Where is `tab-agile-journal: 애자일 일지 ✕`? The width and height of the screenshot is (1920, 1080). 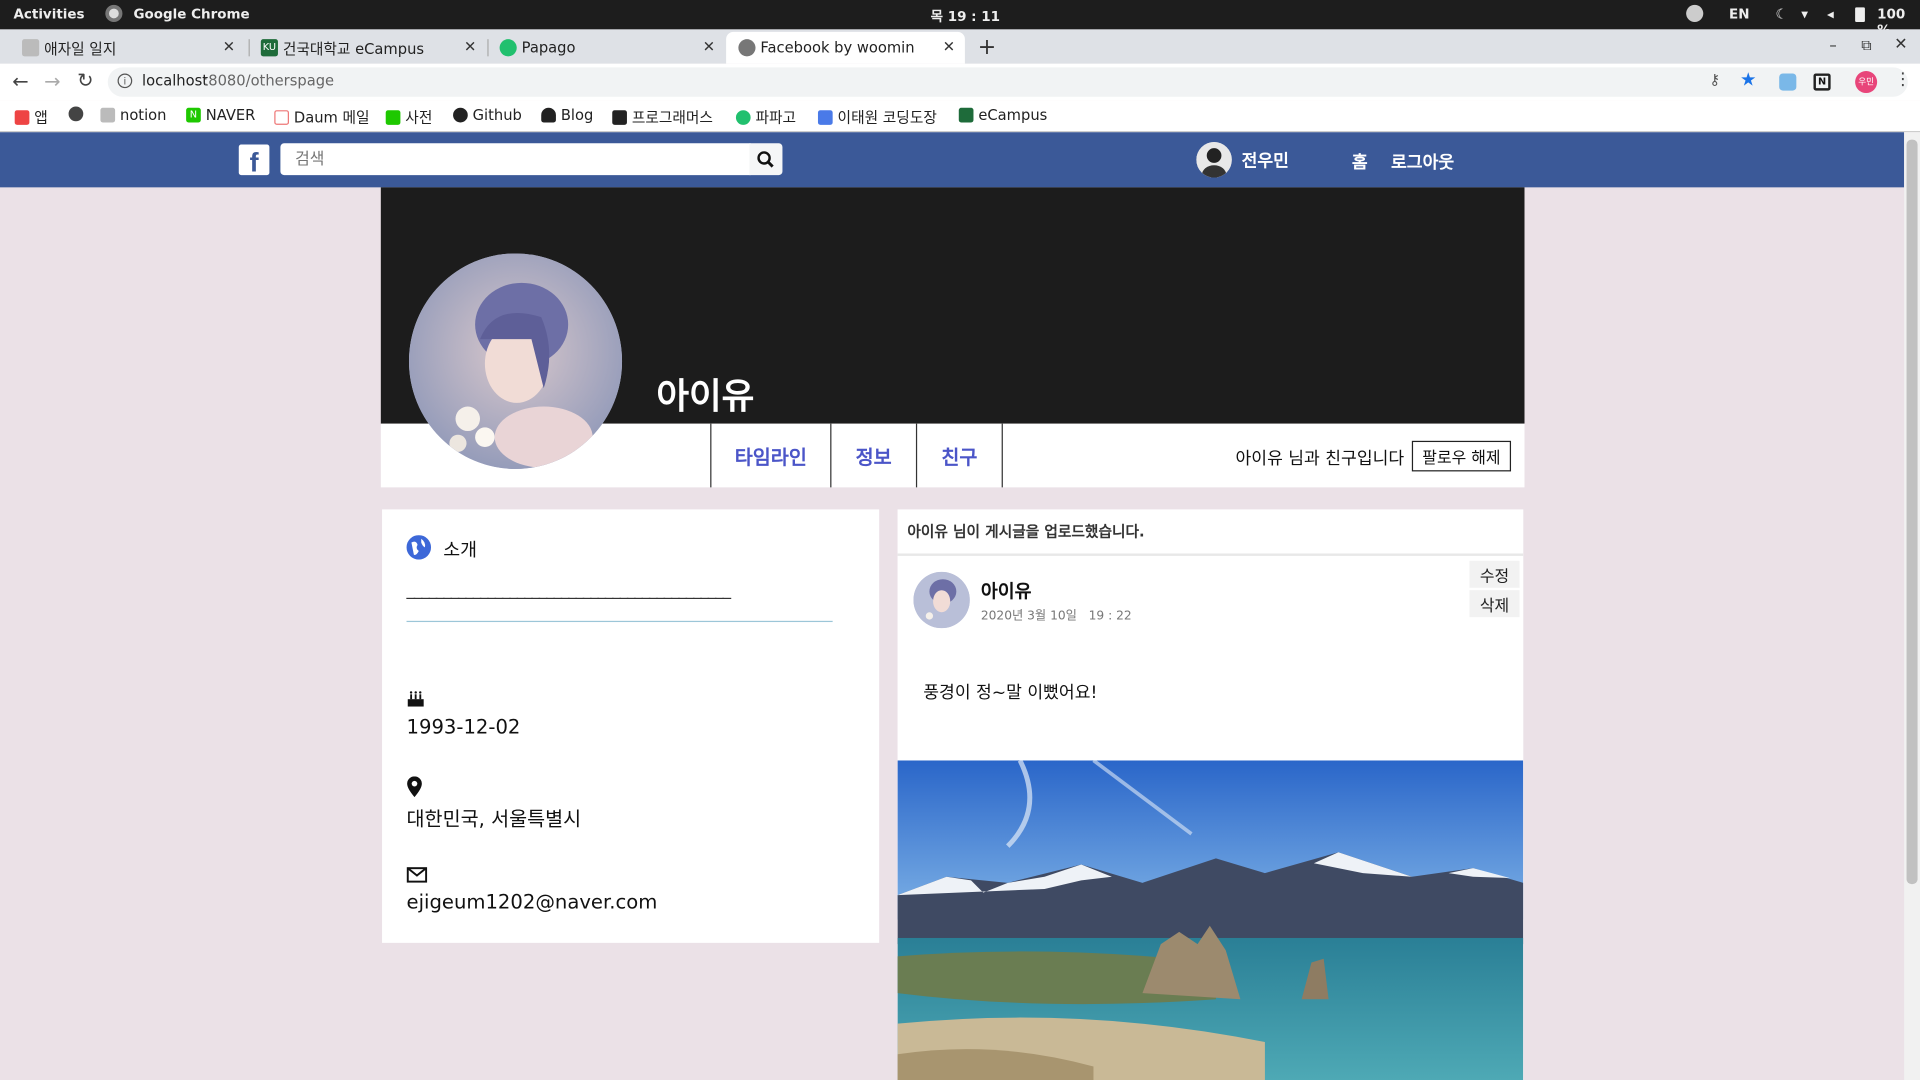
tab-agile-journal: 애자일 일지 ✕ is located at coordinates (127, 48).